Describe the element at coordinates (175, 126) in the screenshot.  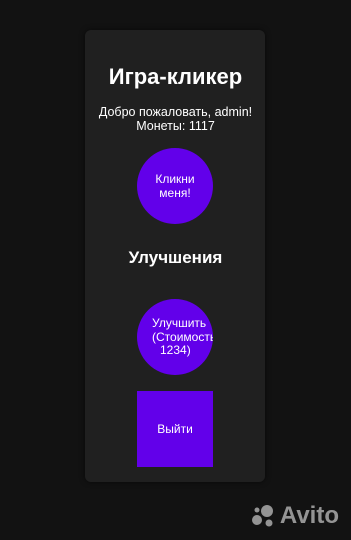
I see `coins-counter: Монеты: 1117` at that location.